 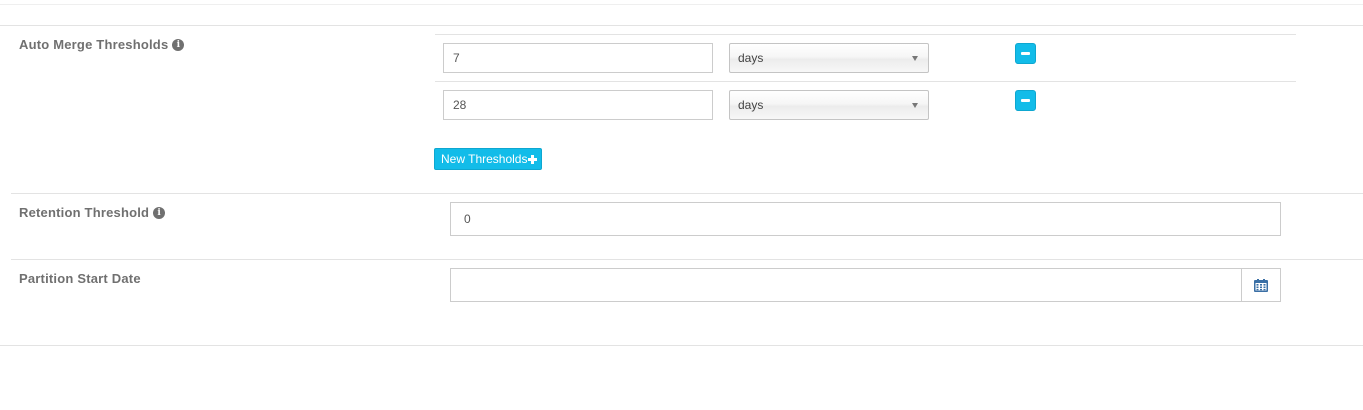 What do you see at coordinates (829, 58) in the screenshot?
I see `threshold-unit-select-1: days` at bounding box center [829, 58].